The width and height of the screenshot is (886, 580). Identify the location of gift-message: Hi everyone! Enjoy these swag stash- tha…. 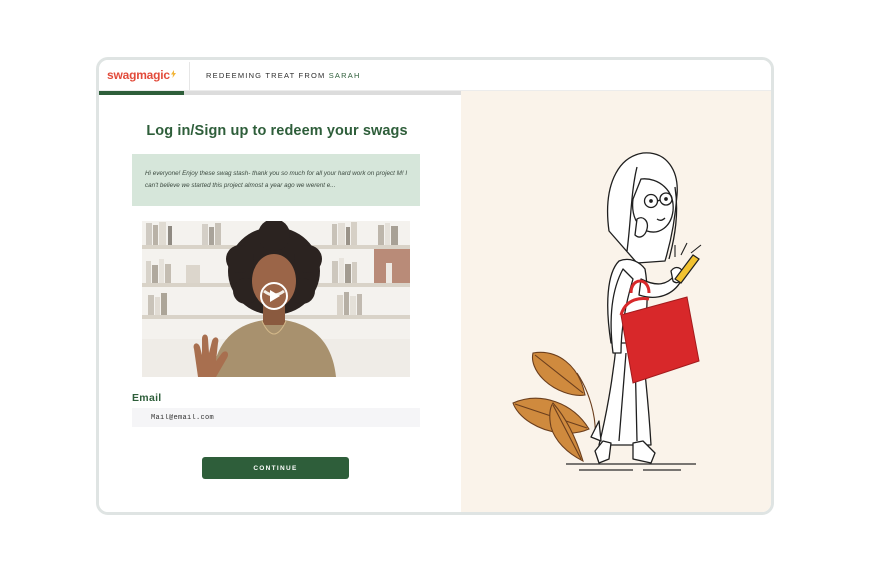
(276, 180).